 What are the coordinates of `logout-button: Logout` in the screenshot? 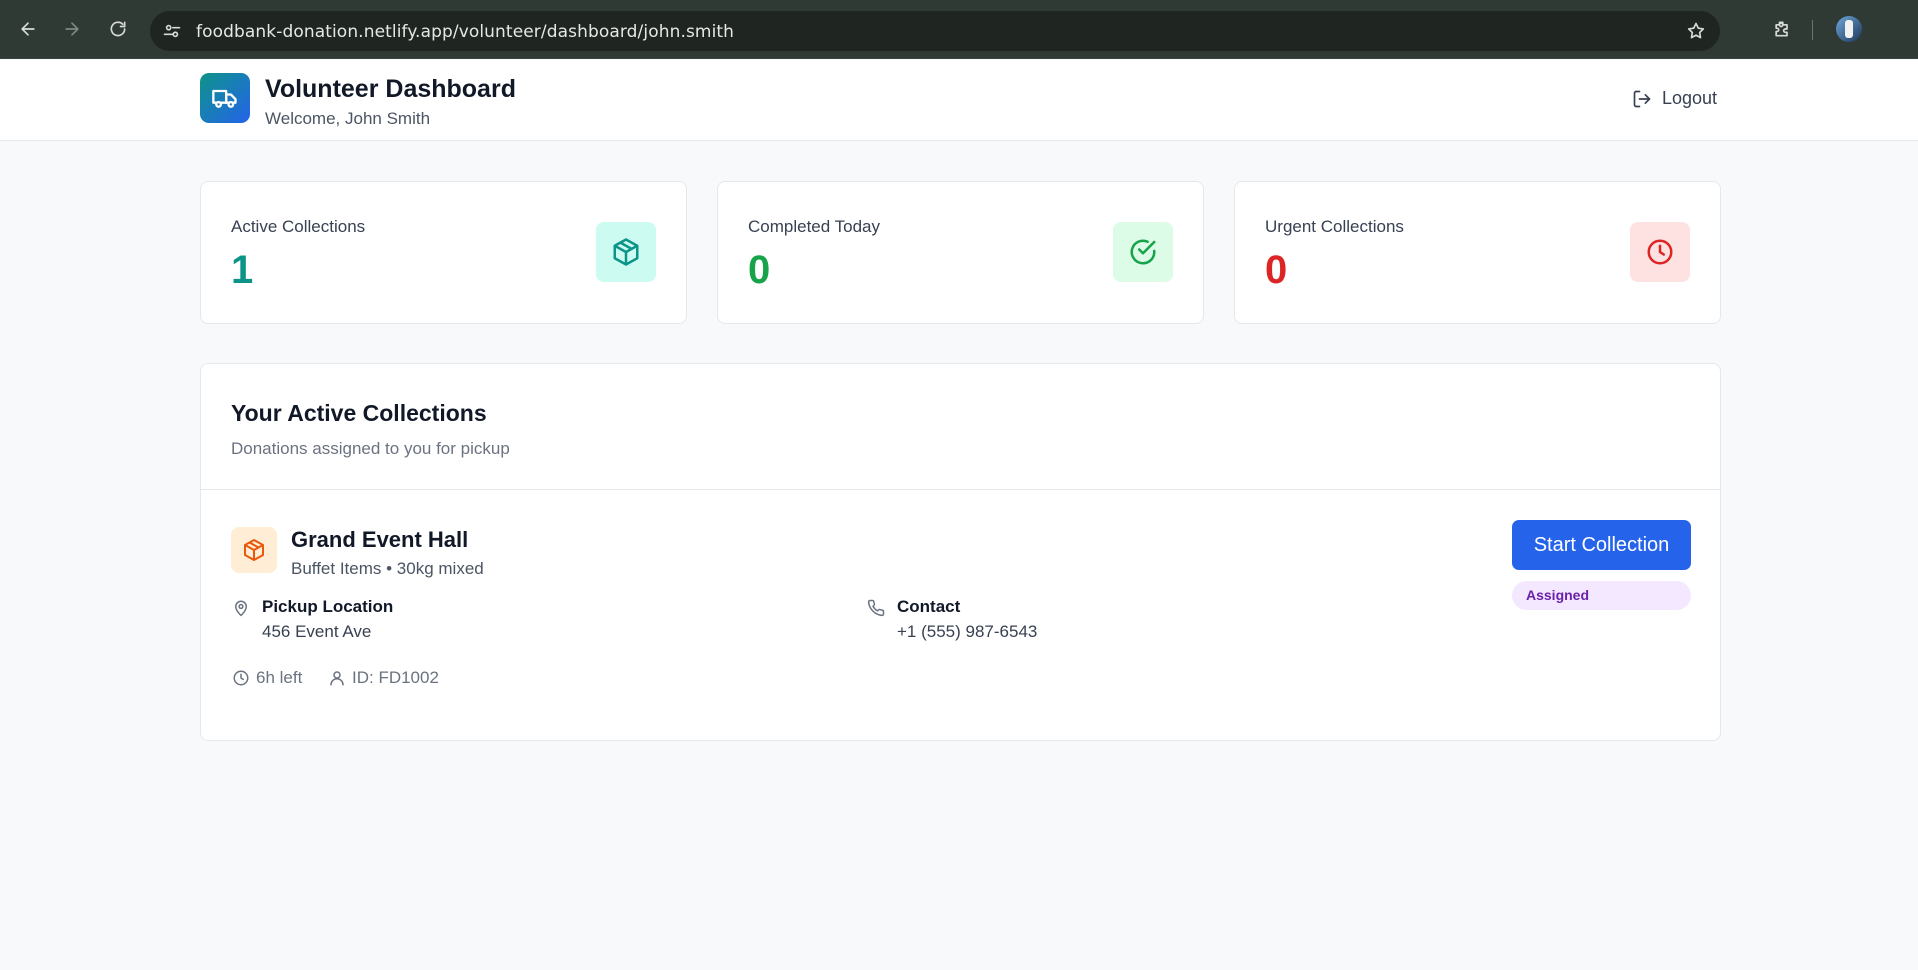 It's located at (1674, 98).